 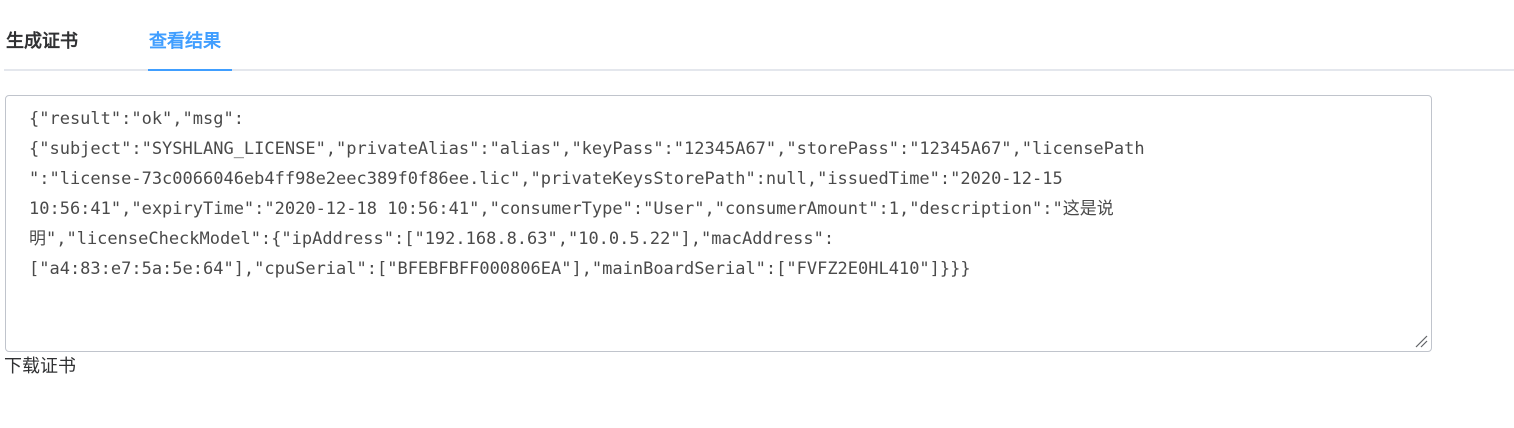 What do you see at coordinates (1421, 341) in the screenshot?
I see `resize-handle-icon` at bounding box center [1421, 341].